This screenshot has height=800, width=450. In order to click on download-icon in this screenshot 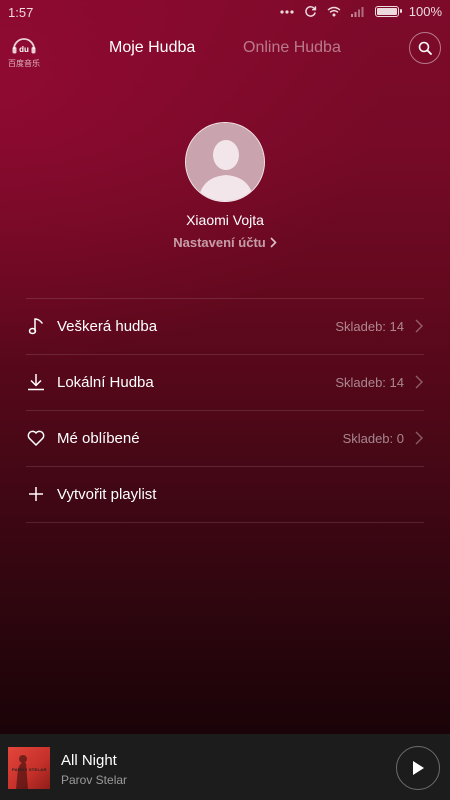, I will do `click(36, 382)`.